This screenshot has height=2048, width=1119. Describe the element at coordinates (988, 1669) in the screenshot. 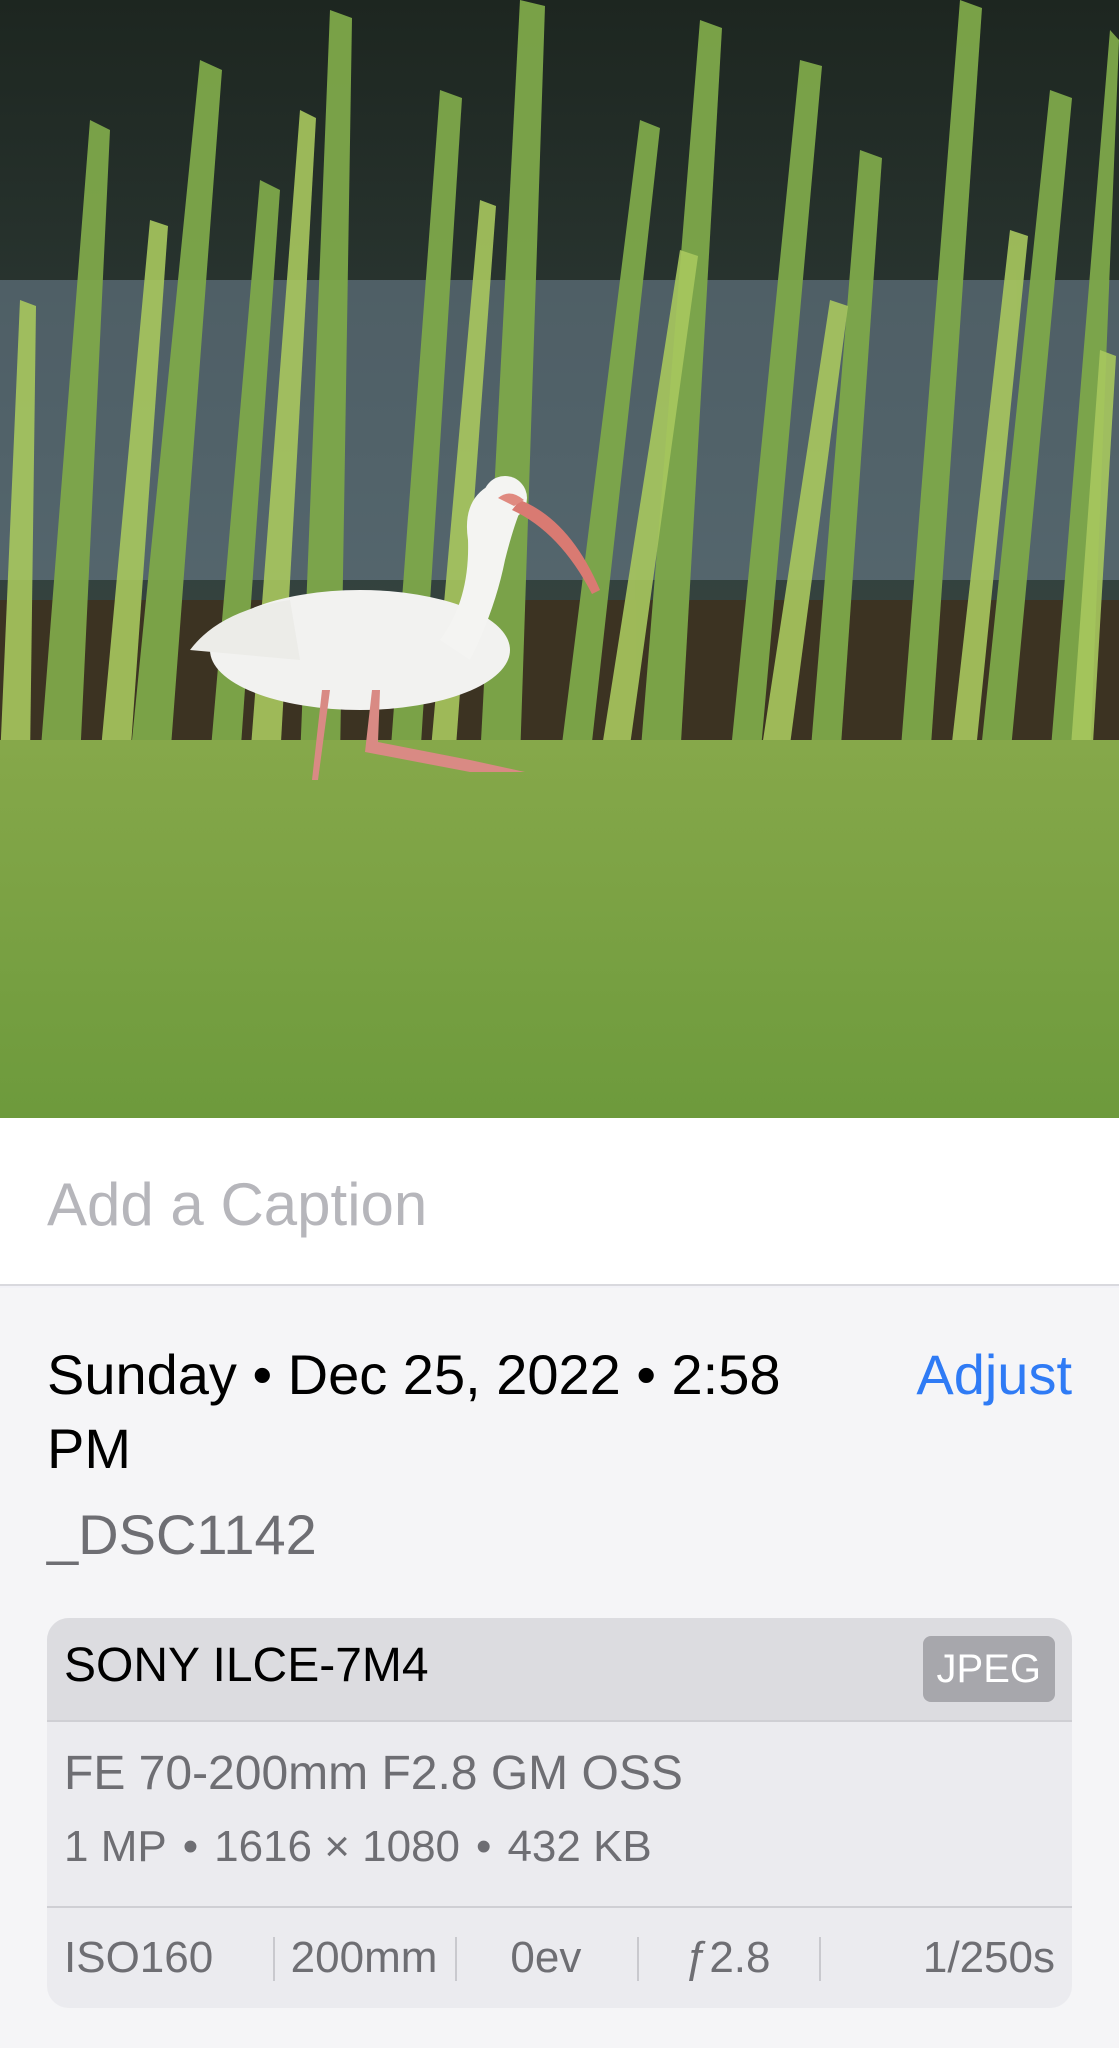

I see `format-badge: JPEG` at that location.